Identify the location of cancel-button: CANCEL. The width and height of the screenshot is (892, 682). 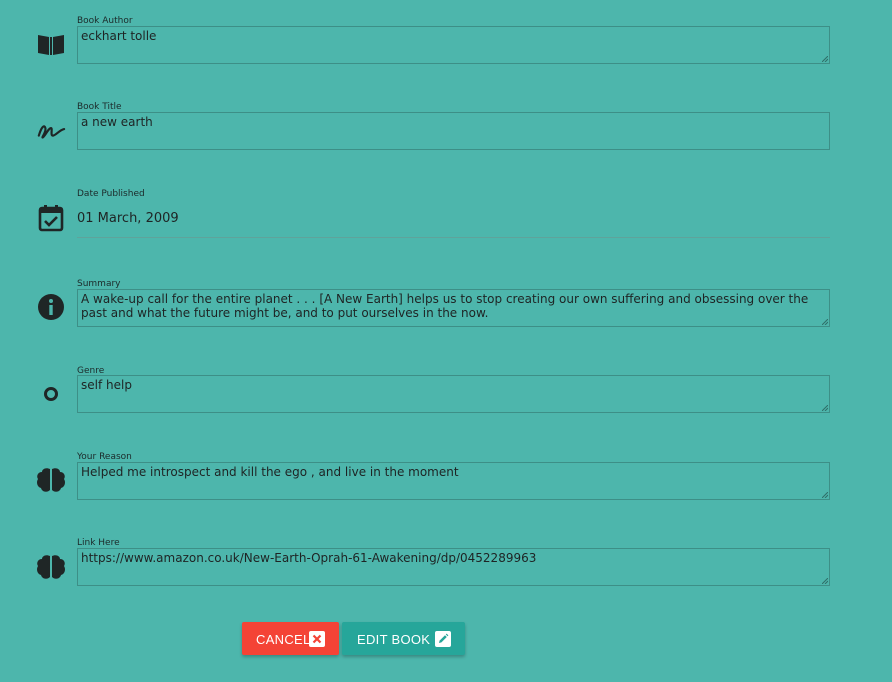
(290, 638).